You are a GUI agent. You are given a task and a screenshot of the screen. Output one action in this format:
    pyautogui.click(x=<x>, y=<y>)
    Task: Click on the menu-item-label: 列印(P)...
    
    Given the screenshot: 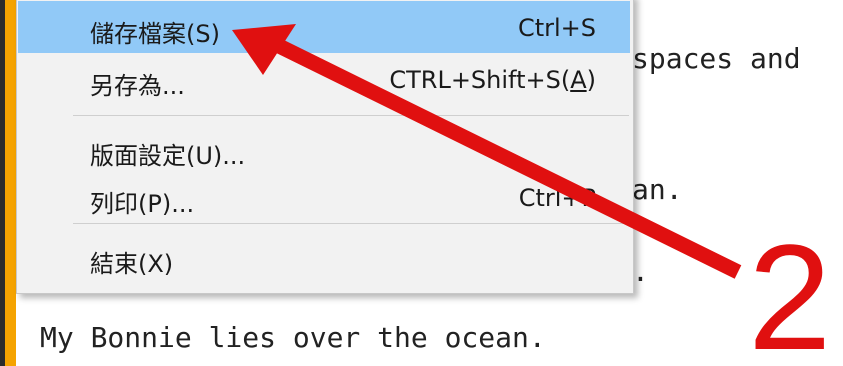 What is the action you would take?
    pyautogui.click(x=142, y=204)
    